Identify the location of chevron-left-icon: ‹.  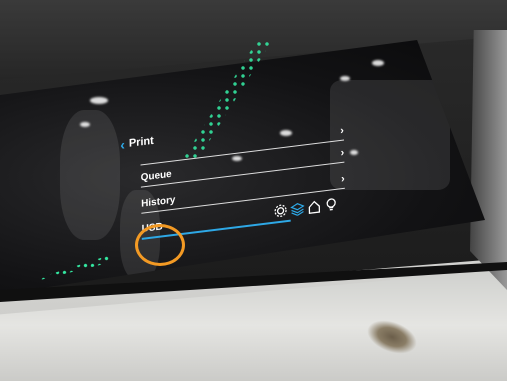
(122, 144).